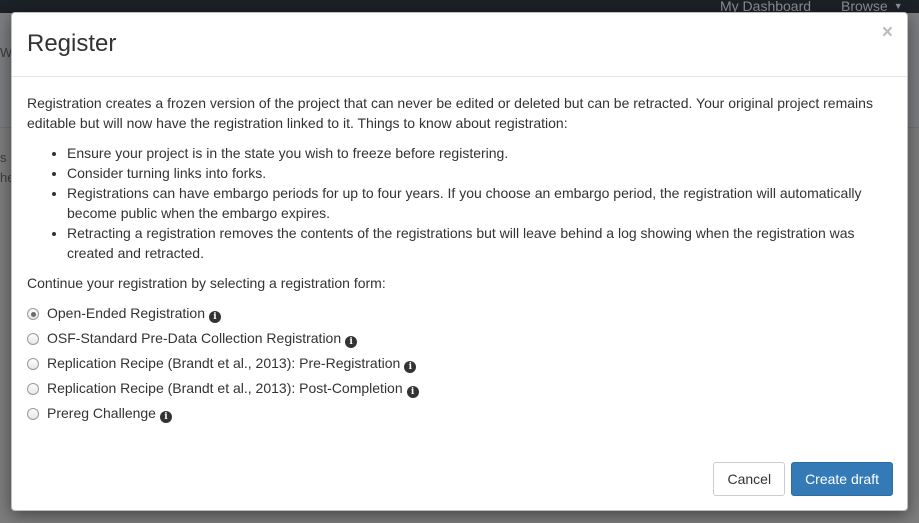 The height and width of the screenshot is (523, 919). What do you see at coordinates (461, 315) in the screenshot?
I see `option-open-ended: Open-Ended Registration i` at bounding box center [461, 315].